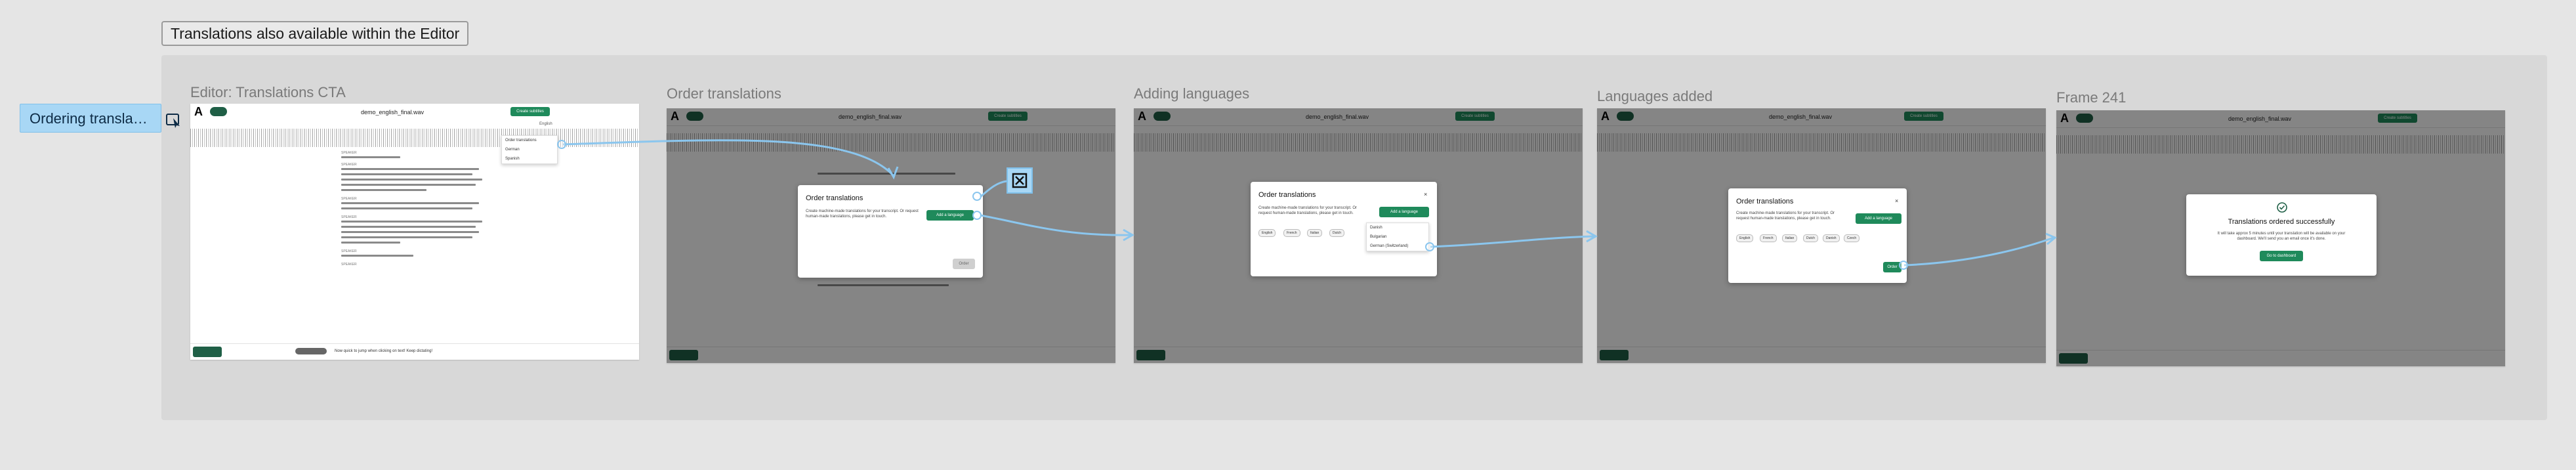  What do you see at coordinates (1192, 93) in the screenshot?
I see `frame-title-adding: Adding languages` at bounding box center [1192, 93].